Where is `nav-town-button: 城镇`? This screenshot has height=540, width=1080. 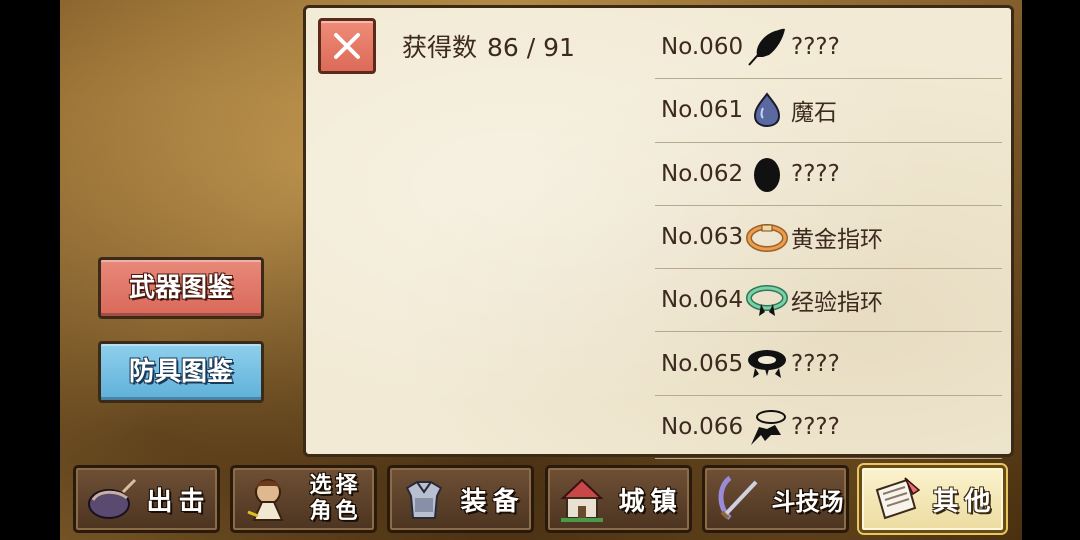
nav-town-button: 城镇 is located at coordinates (618, 499).